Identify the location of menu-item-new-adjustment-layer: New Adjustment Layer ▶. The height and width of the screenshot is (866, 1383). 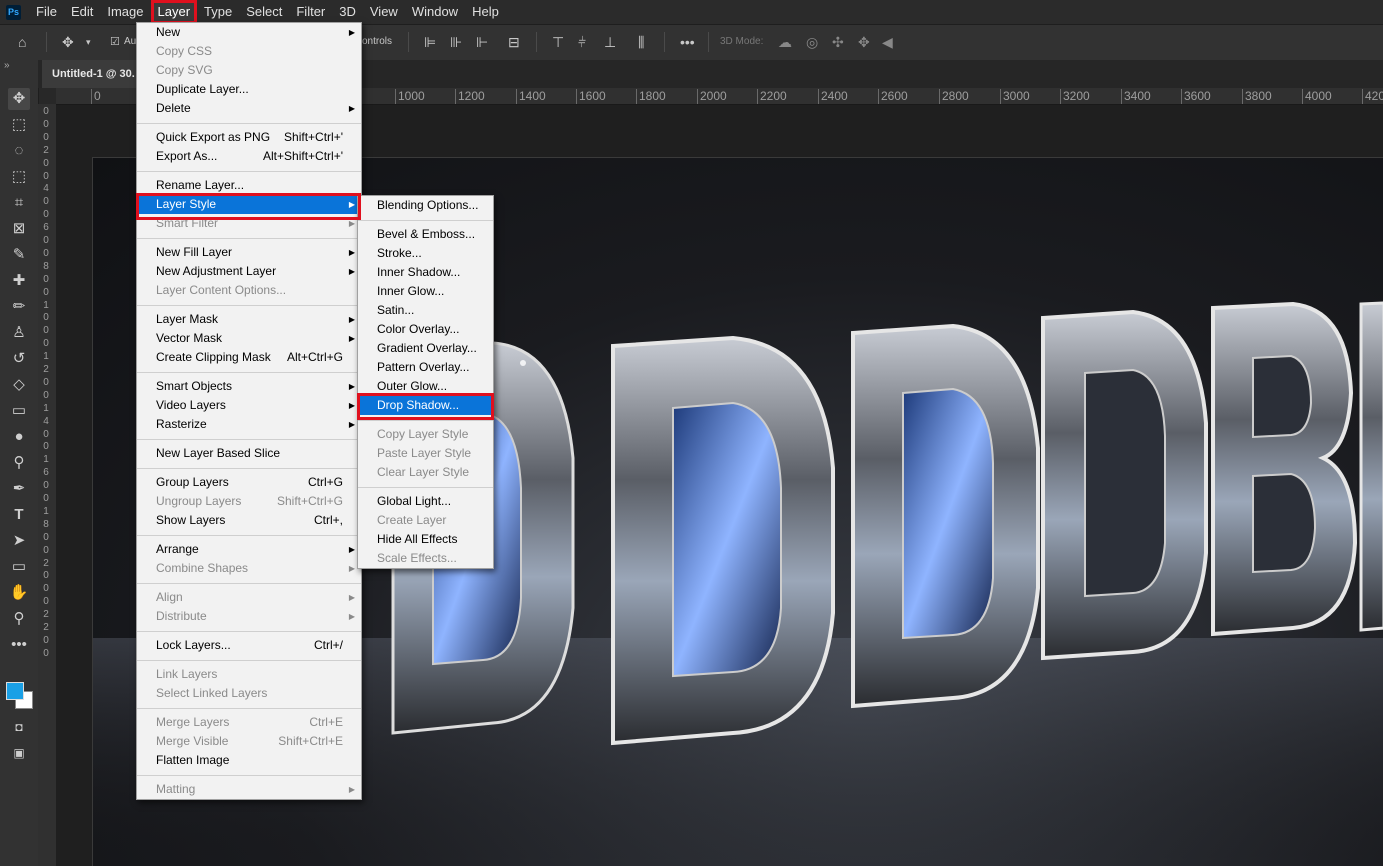
(249, 271).